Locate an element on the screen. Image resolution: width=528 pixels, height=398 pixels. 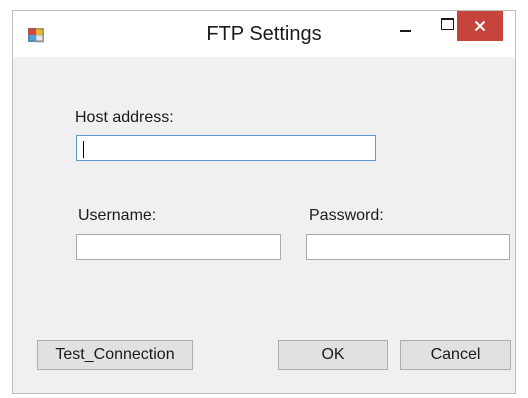
cancel-button: Cancel is located at coordinates (455, 355).